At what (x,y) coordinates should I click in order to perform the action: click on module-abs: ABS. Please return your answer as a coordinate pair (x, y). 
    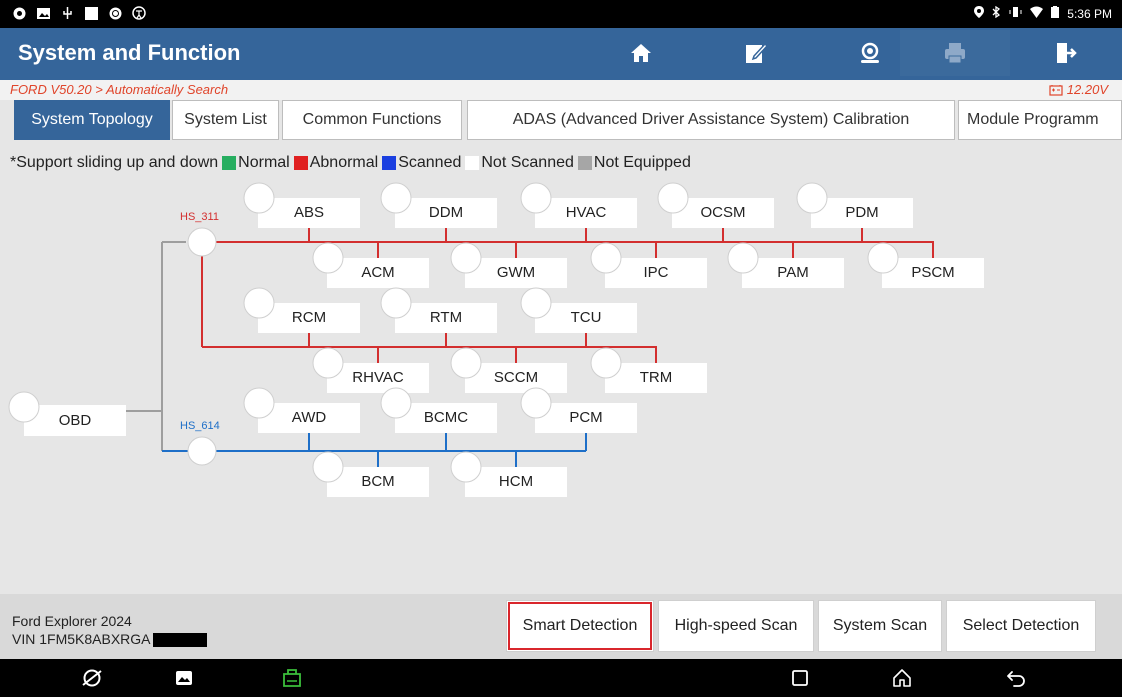
    Looking at the image, I should click on (301, 205).